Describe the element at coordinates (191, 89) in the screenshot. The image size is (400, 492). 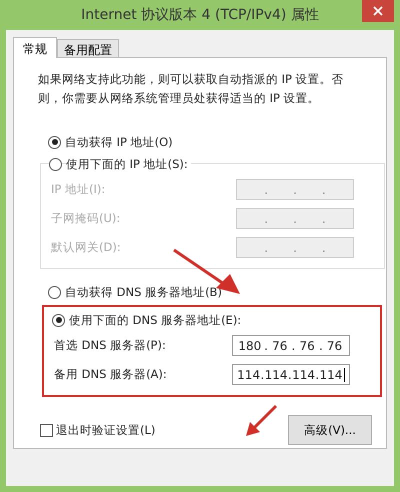
I see `description-text: 如果网络支持此功能，则可以获取自动指派的 IP 设置。否则，你需要从网络系统管理员处获得适当的 IP 设置。` at that location.